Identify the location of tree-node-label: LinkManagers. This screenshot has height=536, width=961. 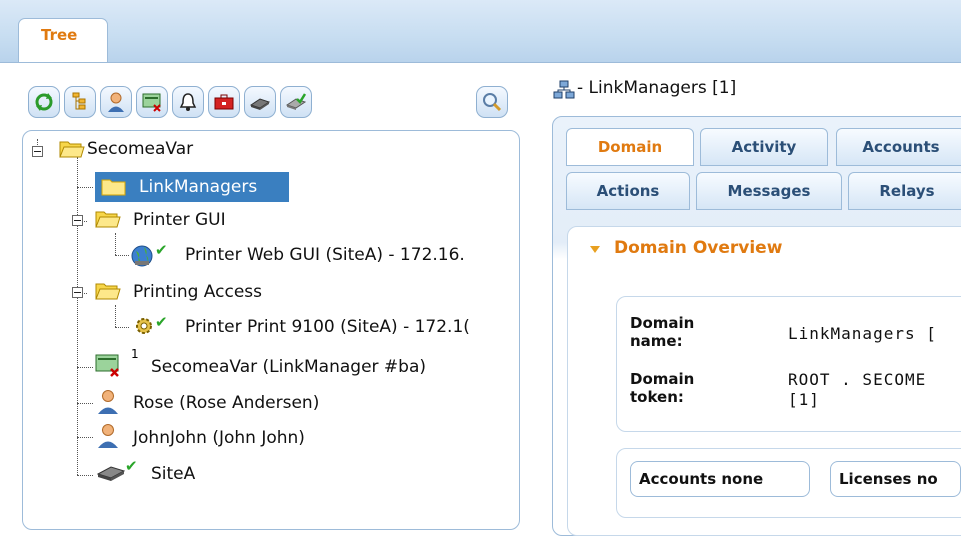
(198, 187).